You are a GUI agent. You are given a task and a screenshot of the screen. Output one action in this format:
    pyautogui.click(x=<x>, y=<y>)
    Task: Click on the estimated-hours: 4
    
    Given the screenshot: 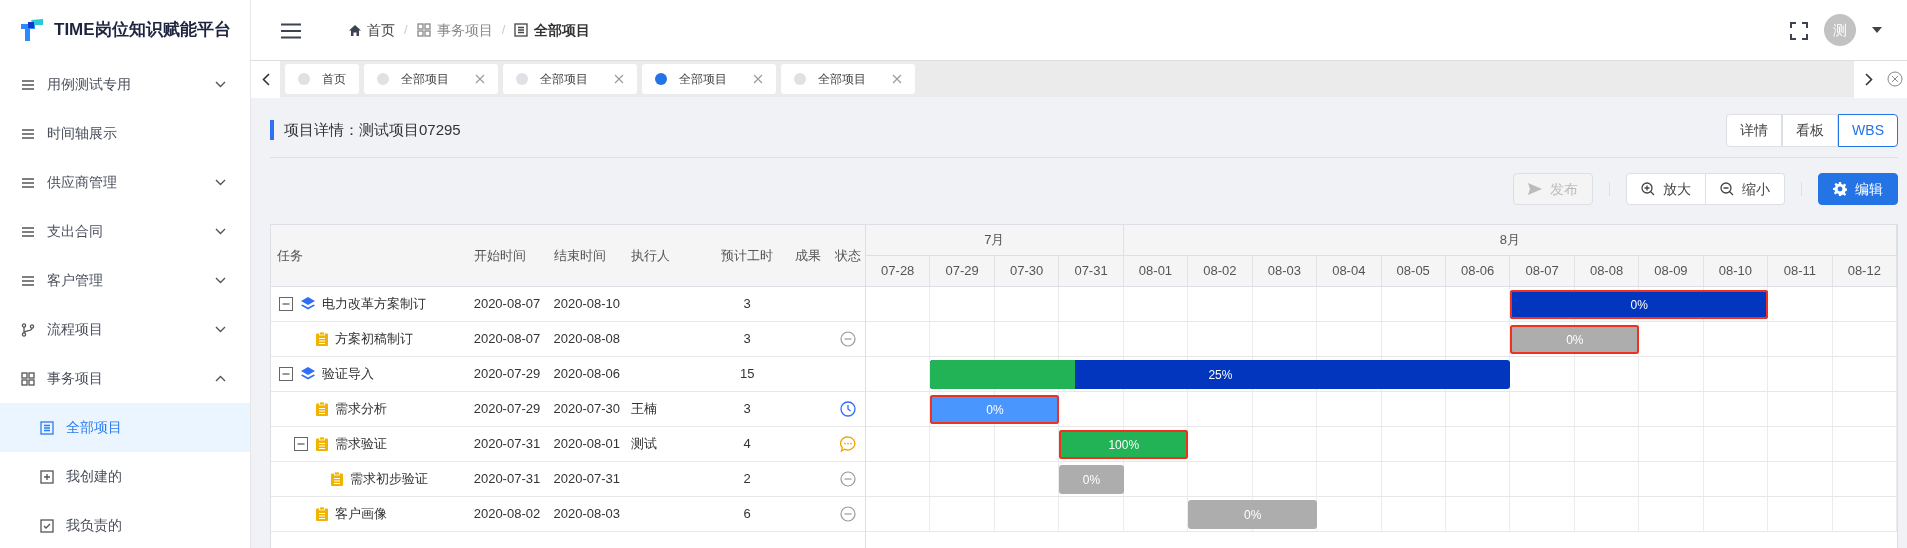 What is the action you would take?
    pyautogui.click(x=747, y=444)
    